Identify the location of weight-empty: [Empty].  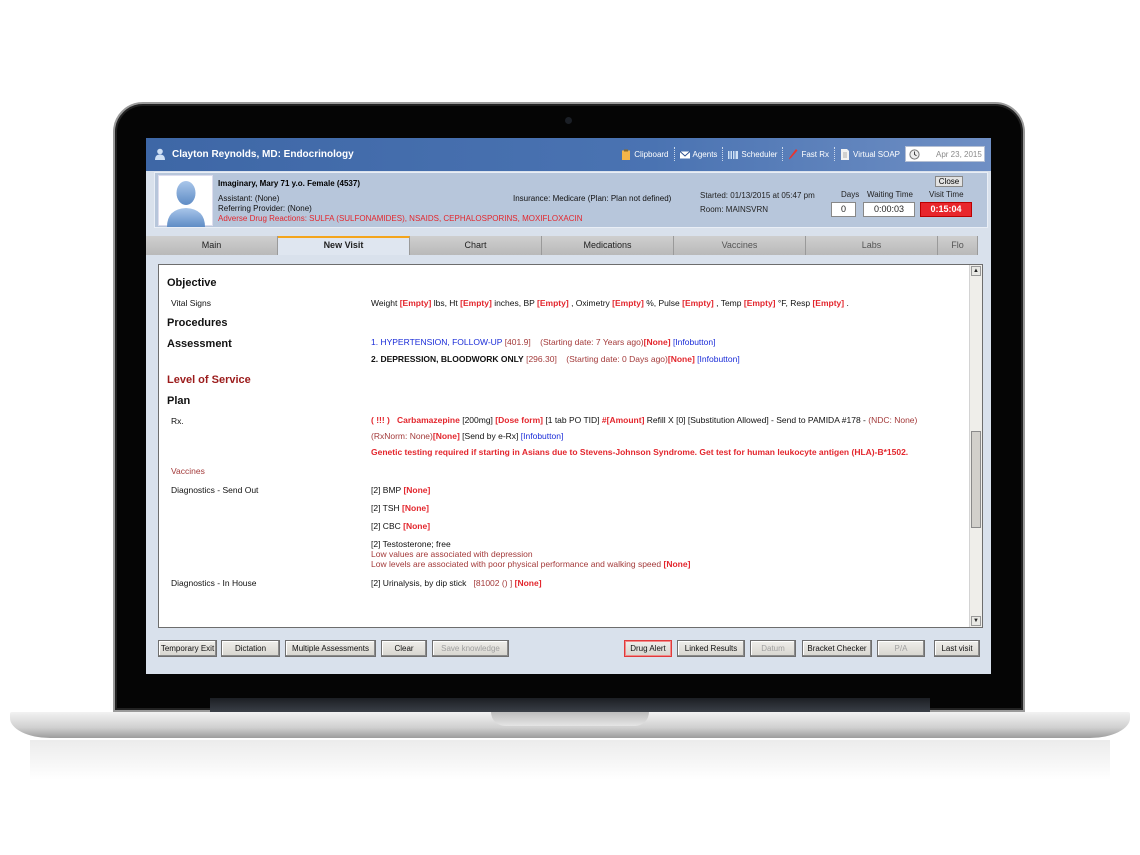
(416, 303).